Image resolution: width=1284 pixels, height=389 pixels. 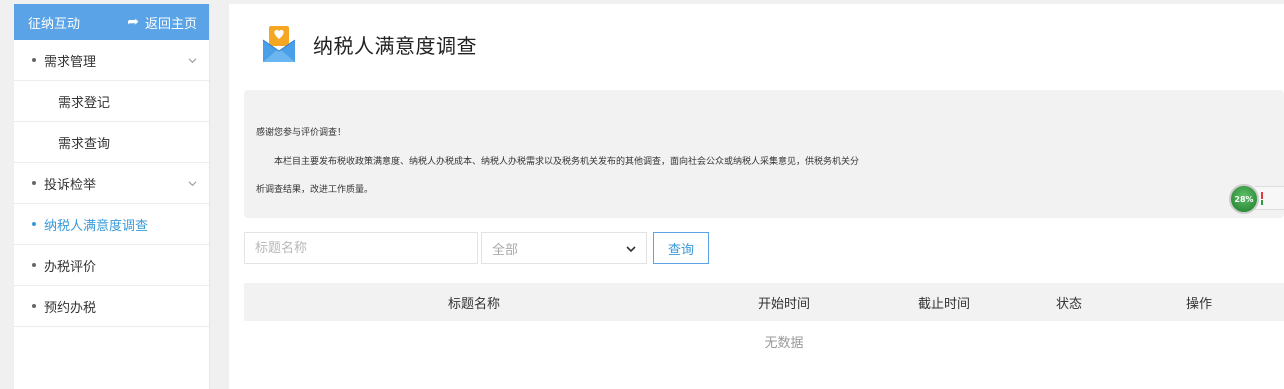 I want to click on notice-line: 析调查结果，改进工作质量。, so click(x=315, y=190).